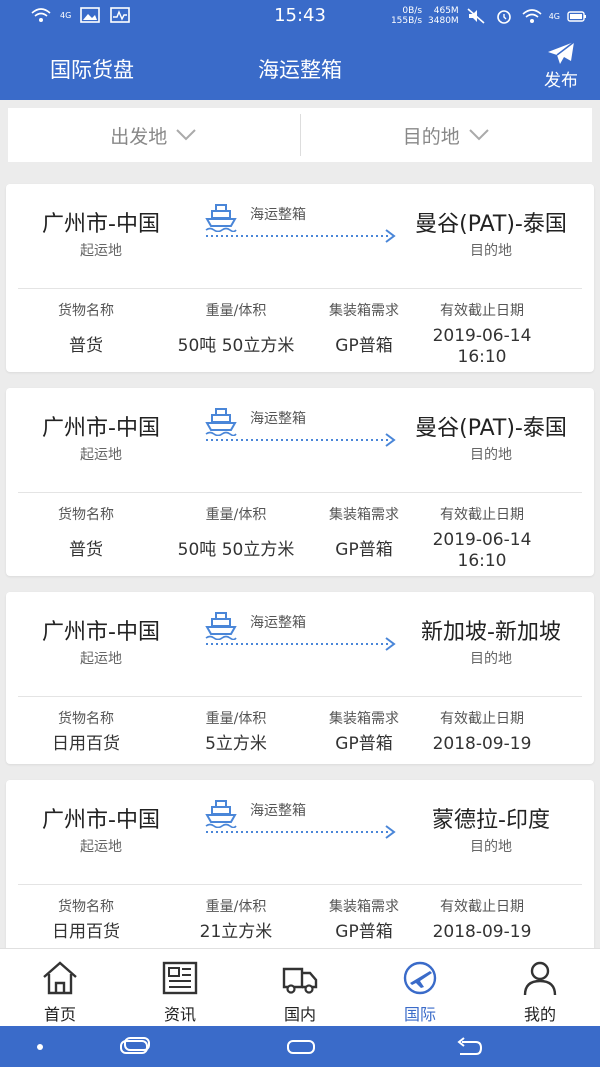  What do you see at coordinates (469, 1047) in the screenshot?
I see `back-icon` at bounding box center [469, 1047].